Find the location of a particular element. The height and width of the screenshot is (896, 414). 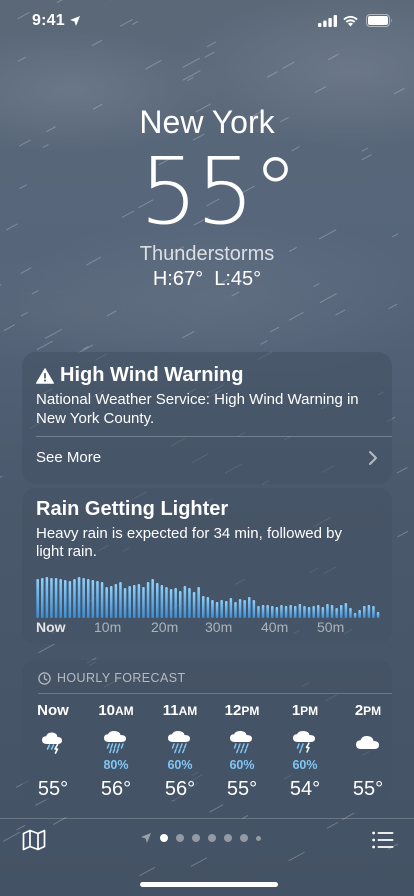

page-indicator is located at coordinates (200, 838).